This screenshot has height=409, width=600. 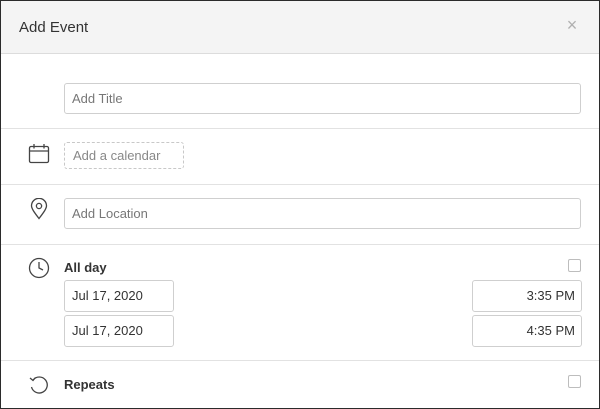 What do you see at coordinates (572, 25) in the screenshot?
I see `close-icon: ×` at bounding box center [572, 25].